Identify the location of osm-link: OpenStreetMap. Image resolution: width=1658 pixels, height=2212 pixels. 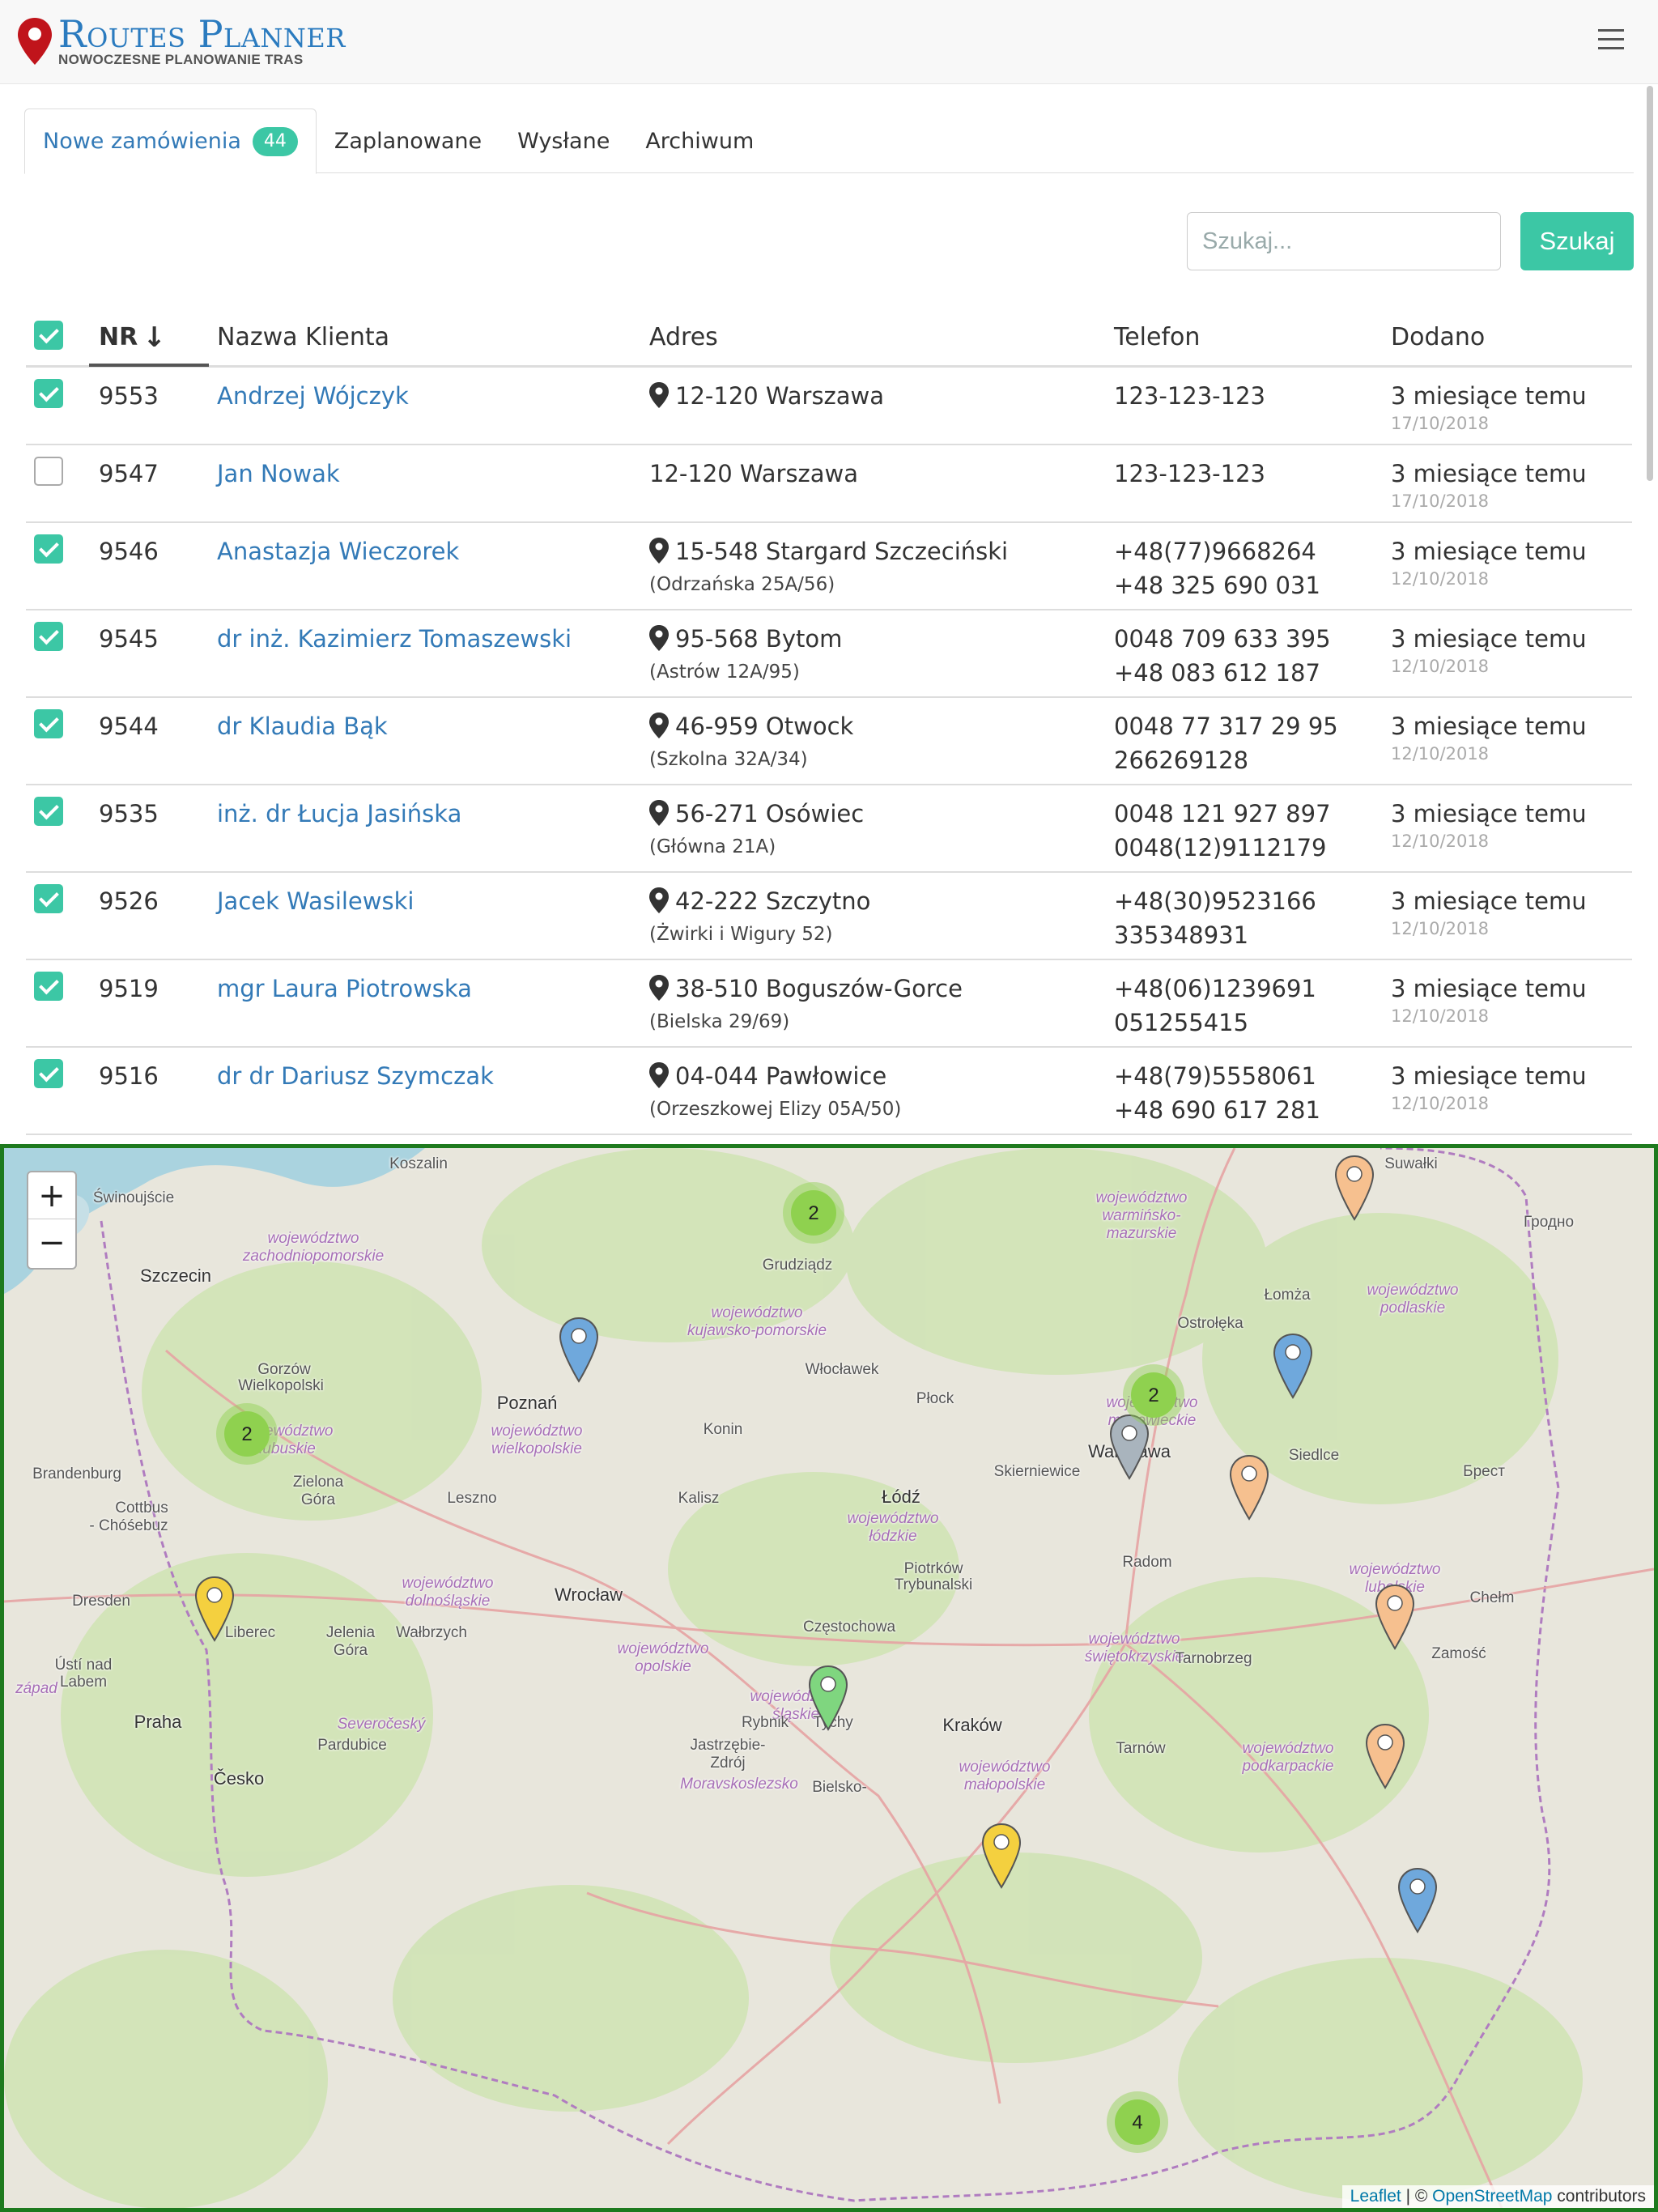
(1492, 2197).